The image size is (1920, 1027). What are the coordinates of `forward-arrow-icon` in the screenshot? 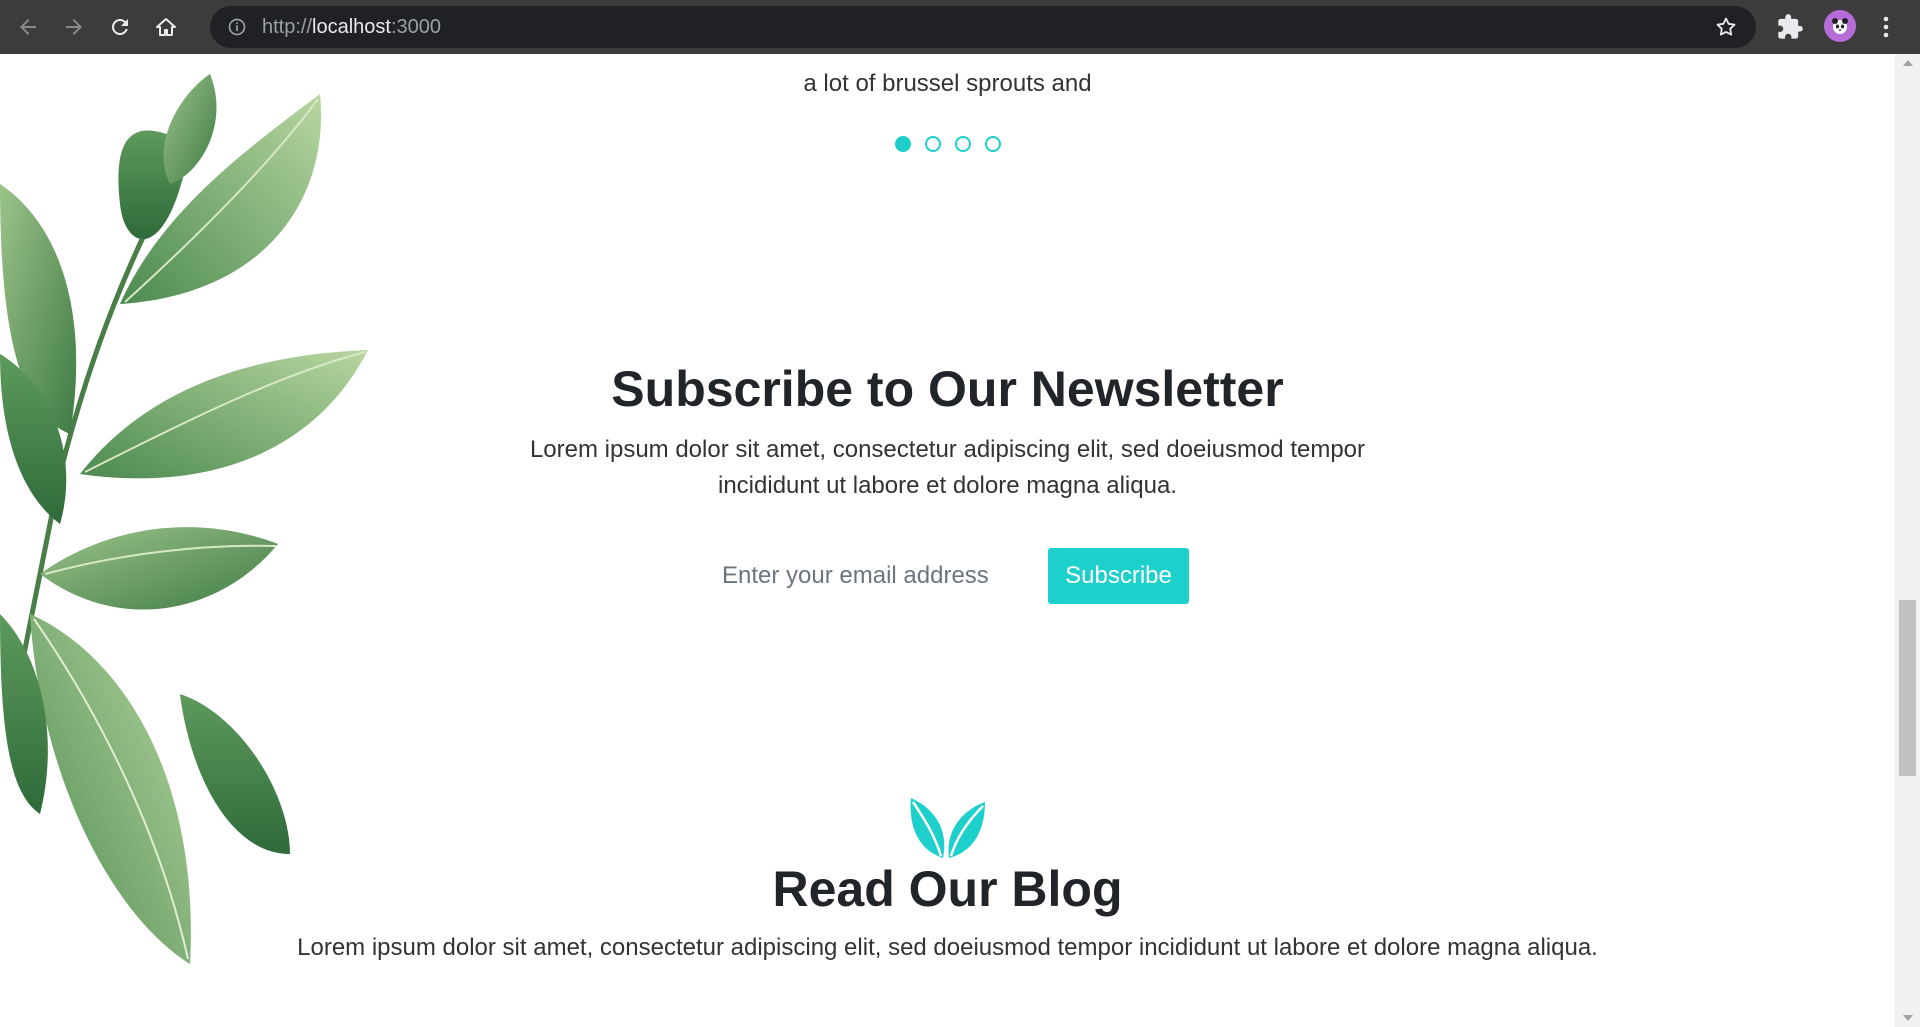 It's located at (74, 27).